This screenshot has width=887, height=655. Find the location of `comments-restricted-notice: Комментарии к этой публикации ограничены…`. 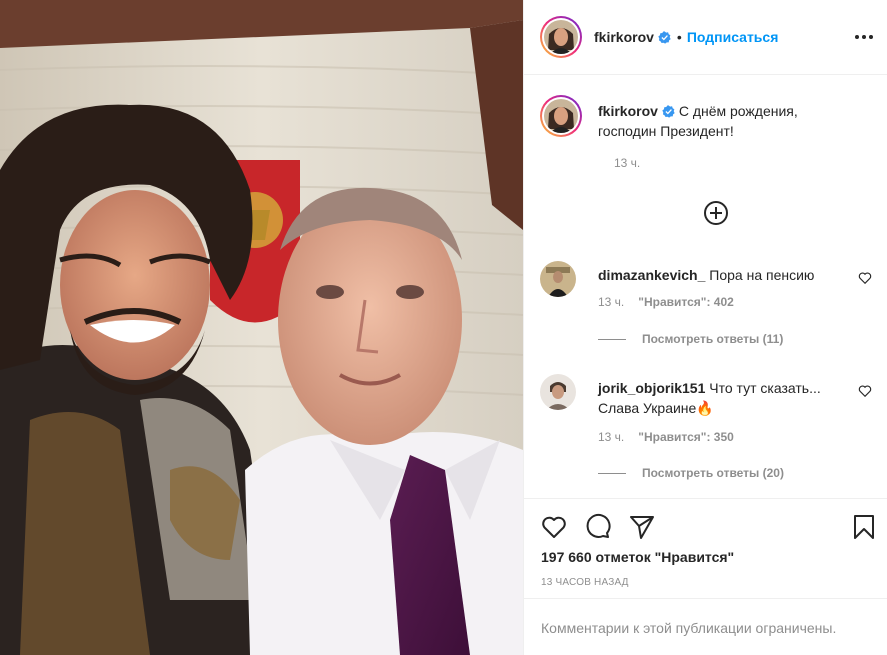

comments-restricted-notice: Комментарии к этой публикации ограничены… is located at coordinates (705, 626).